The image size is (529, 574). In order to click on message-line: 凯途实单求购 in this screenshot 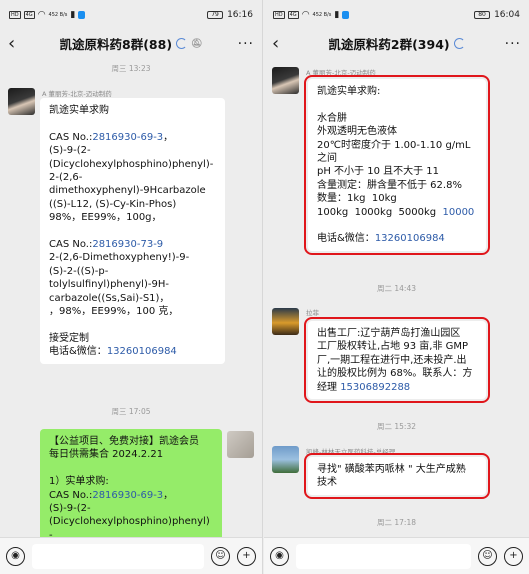, I will do `click(79, 110)`.